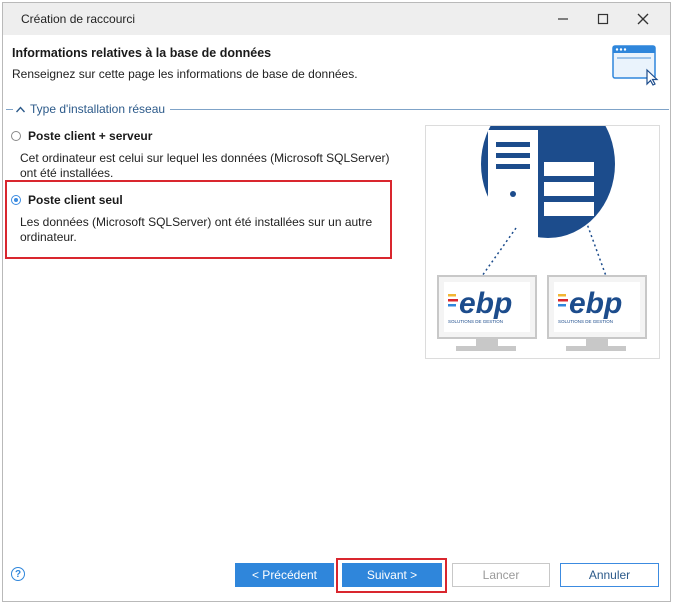  I want to click on chevron-up-icon, so click(20, 108).